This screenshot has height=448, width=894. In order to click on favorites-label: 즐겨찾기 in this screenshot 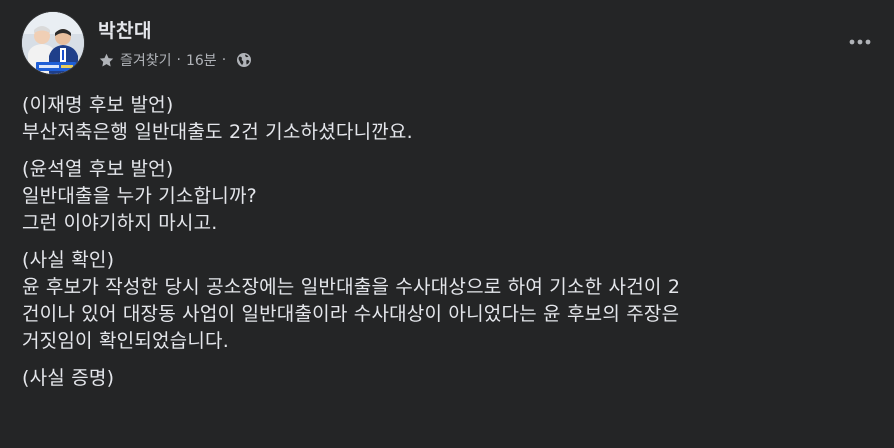, I will do `click(146, 60)`.